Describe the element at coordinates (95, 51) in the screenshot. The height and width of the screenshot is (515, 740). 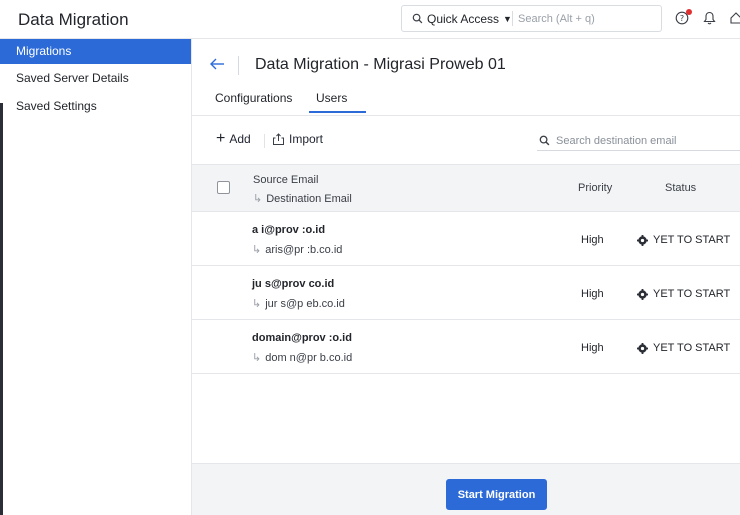
I see `sidebar-item-migrations: Migrations` at that location.